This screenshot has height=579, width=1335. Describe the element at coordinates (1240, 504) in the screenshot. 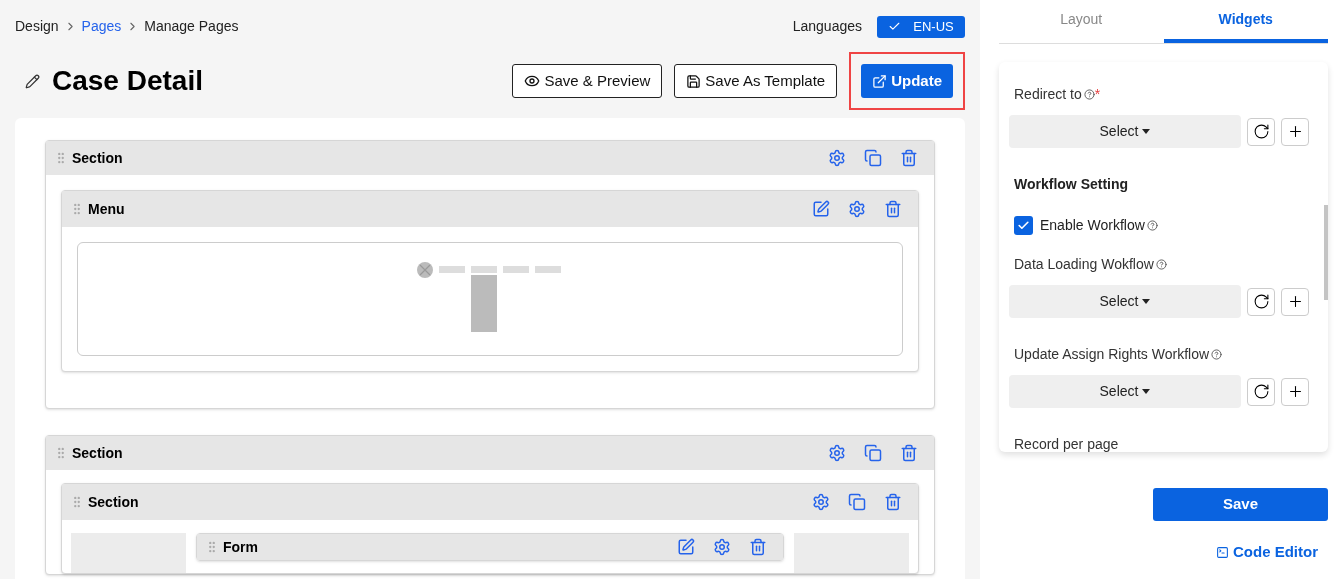

I see `save-button: Save` at that location.